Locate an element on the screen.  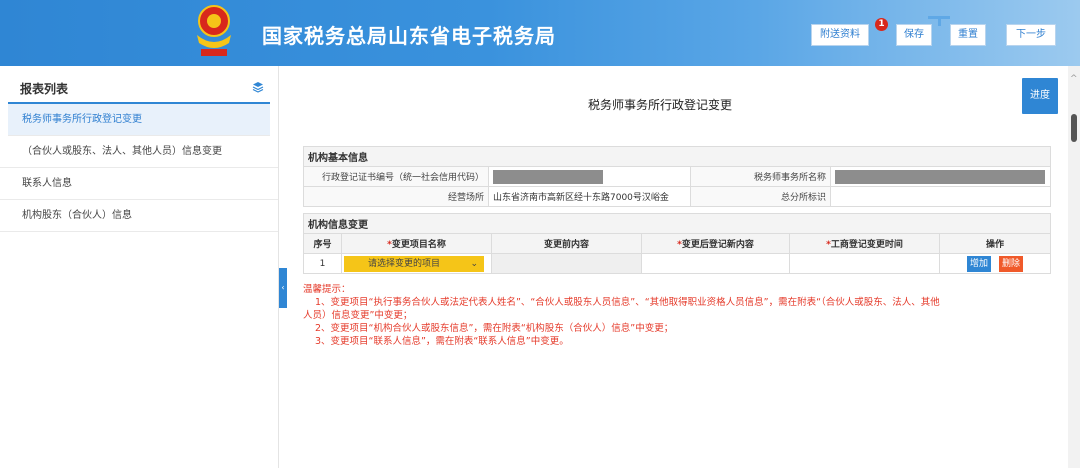
layers-icon is located at coordinates (258, 87).